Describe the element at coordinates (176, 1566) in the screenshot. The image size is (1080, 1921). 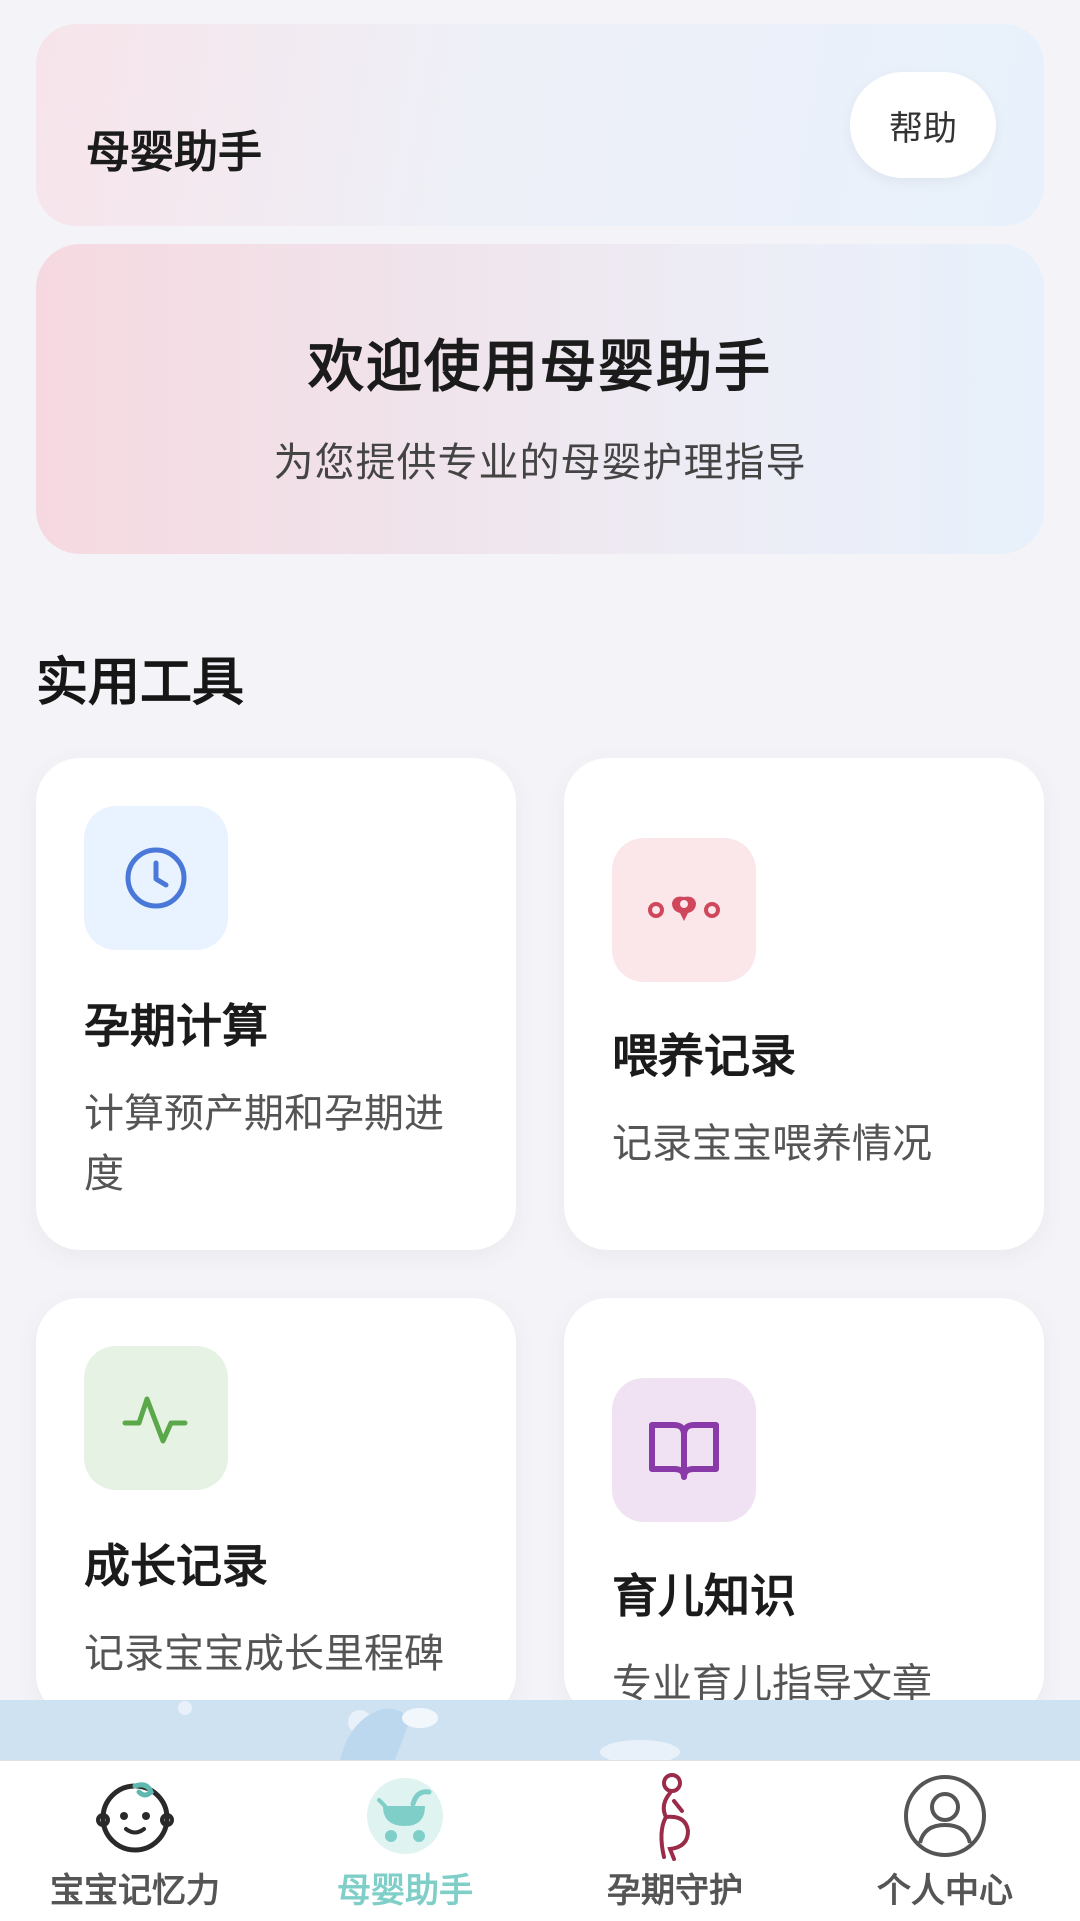
I see `card-title: 成长记录` at that location.